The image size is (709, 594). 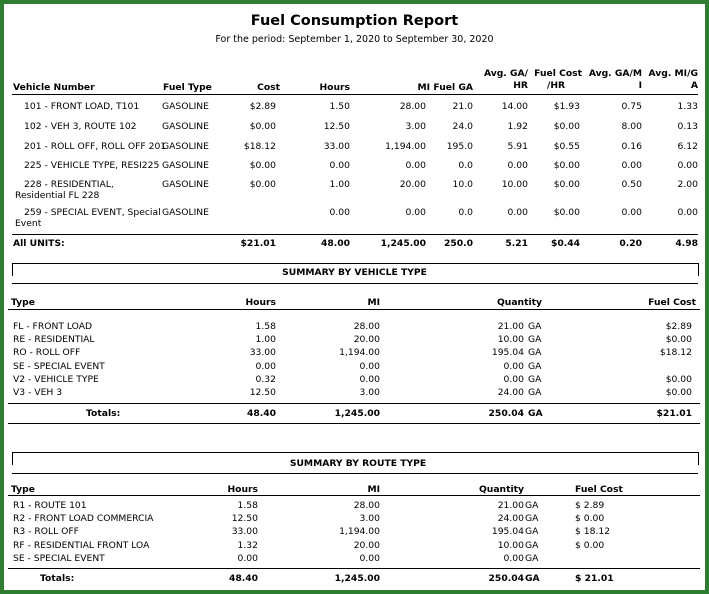 What do you see at coordinates (458, 243) in the screenshot?
I see `total-fuel-ga: 250.0` at bounding box center [458, 243].